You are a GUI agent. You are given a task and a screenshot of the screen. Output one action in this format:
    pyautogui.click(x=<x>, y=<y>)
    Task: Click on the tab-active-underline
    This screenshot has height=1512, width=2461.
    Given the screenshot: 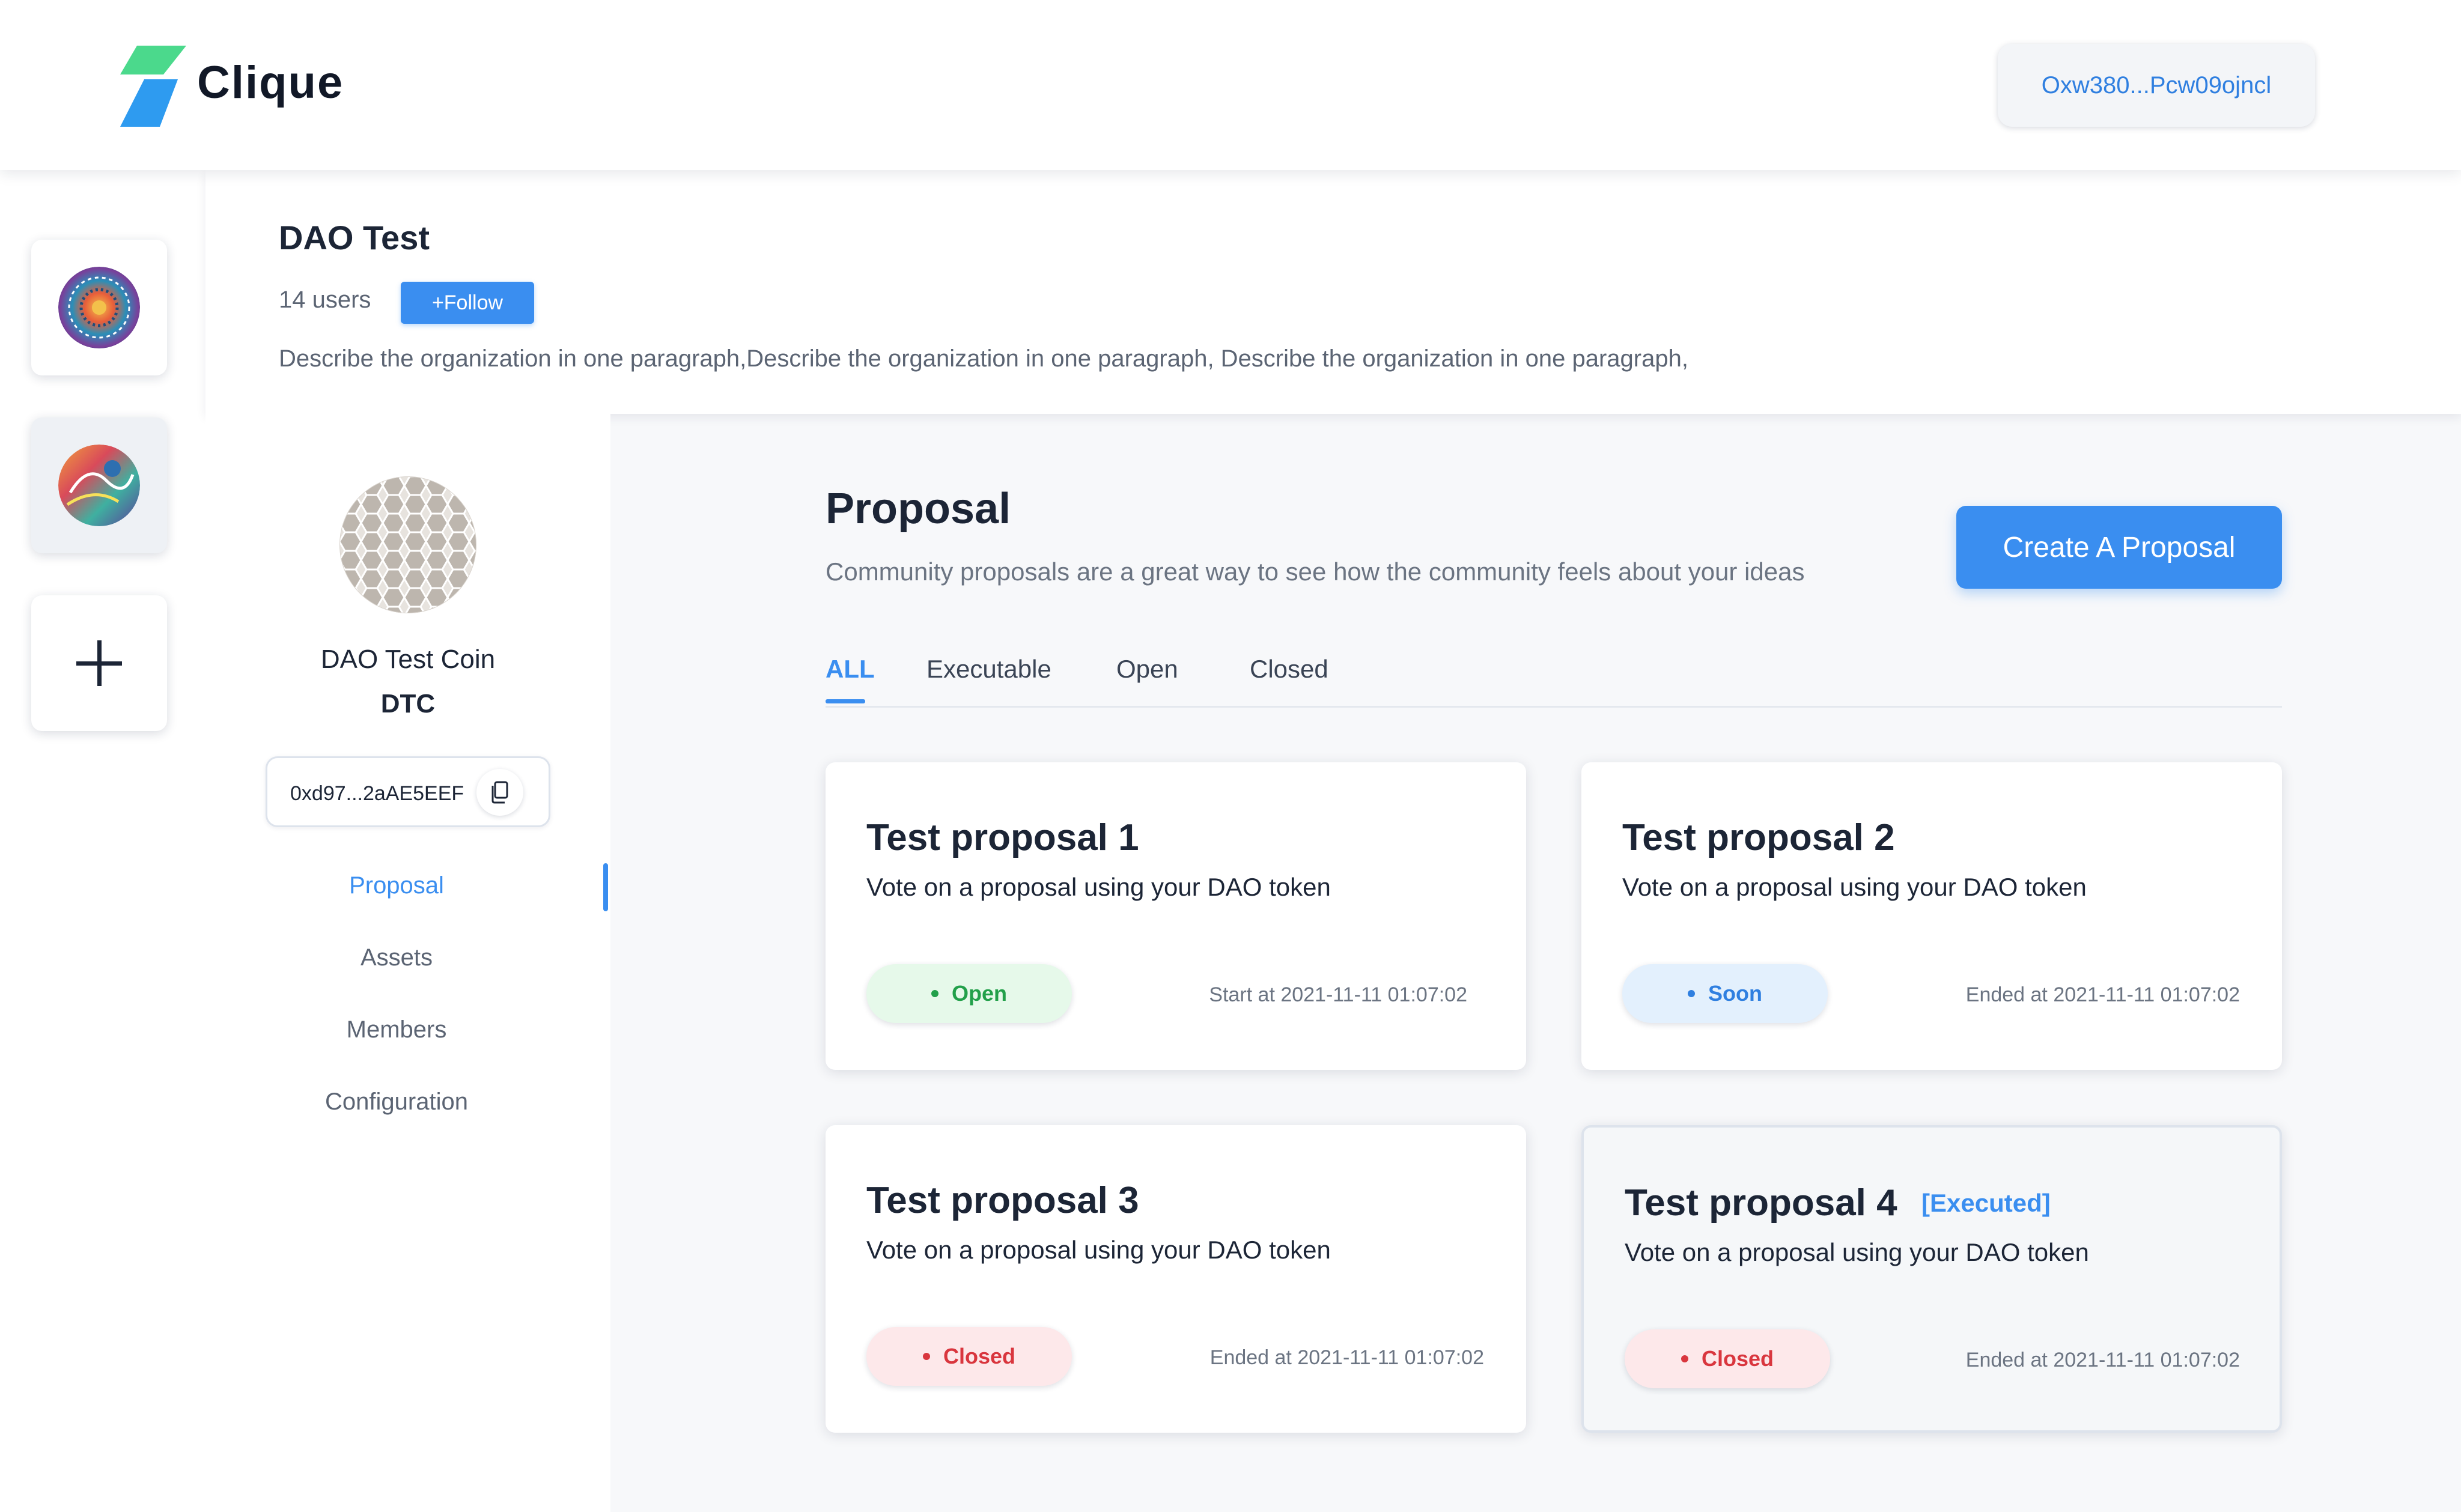 What is the action you would take?
    pyautogui.click(x=845, y=701)
    